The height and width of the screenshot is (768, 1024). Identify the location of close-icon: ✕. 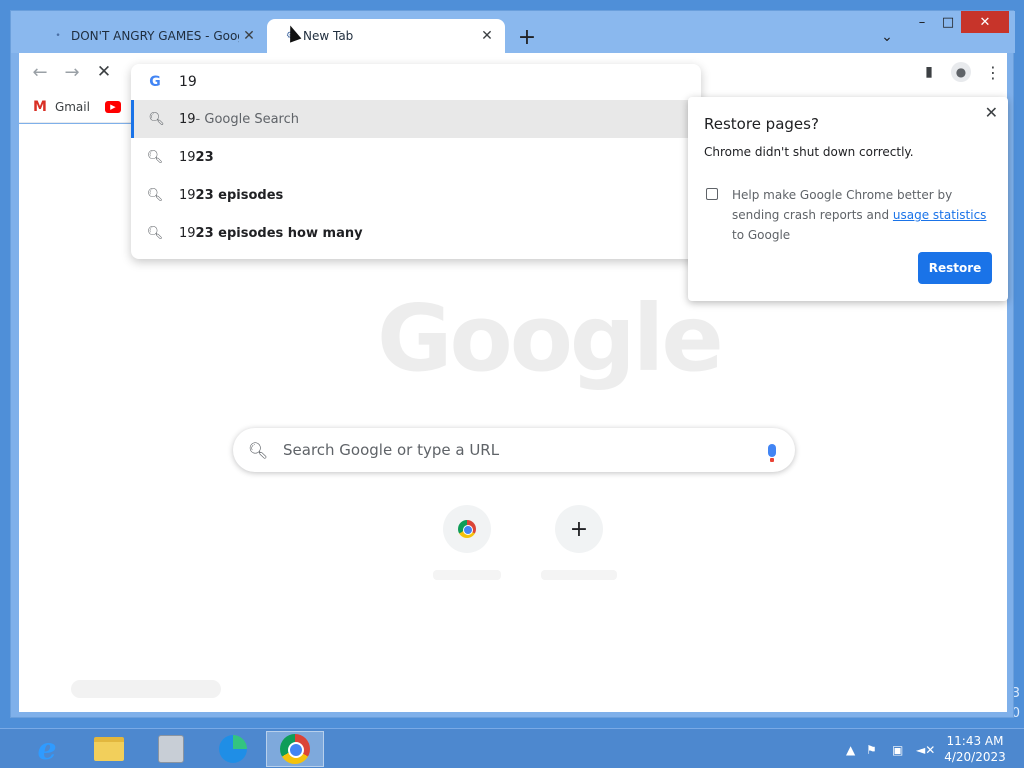
(991, 112).